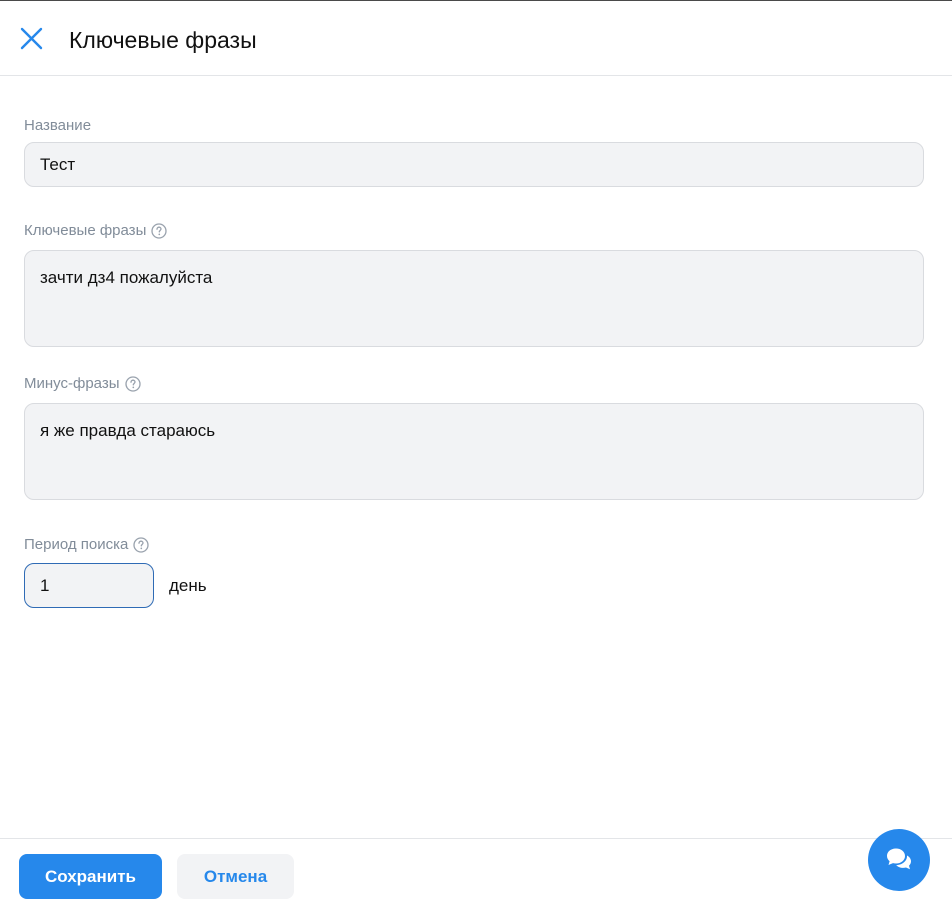 The height and width of the screenshot is (910, 952). Describe the element at coordinates (474, 164) in the screenshot. I see `name-input` at that location.